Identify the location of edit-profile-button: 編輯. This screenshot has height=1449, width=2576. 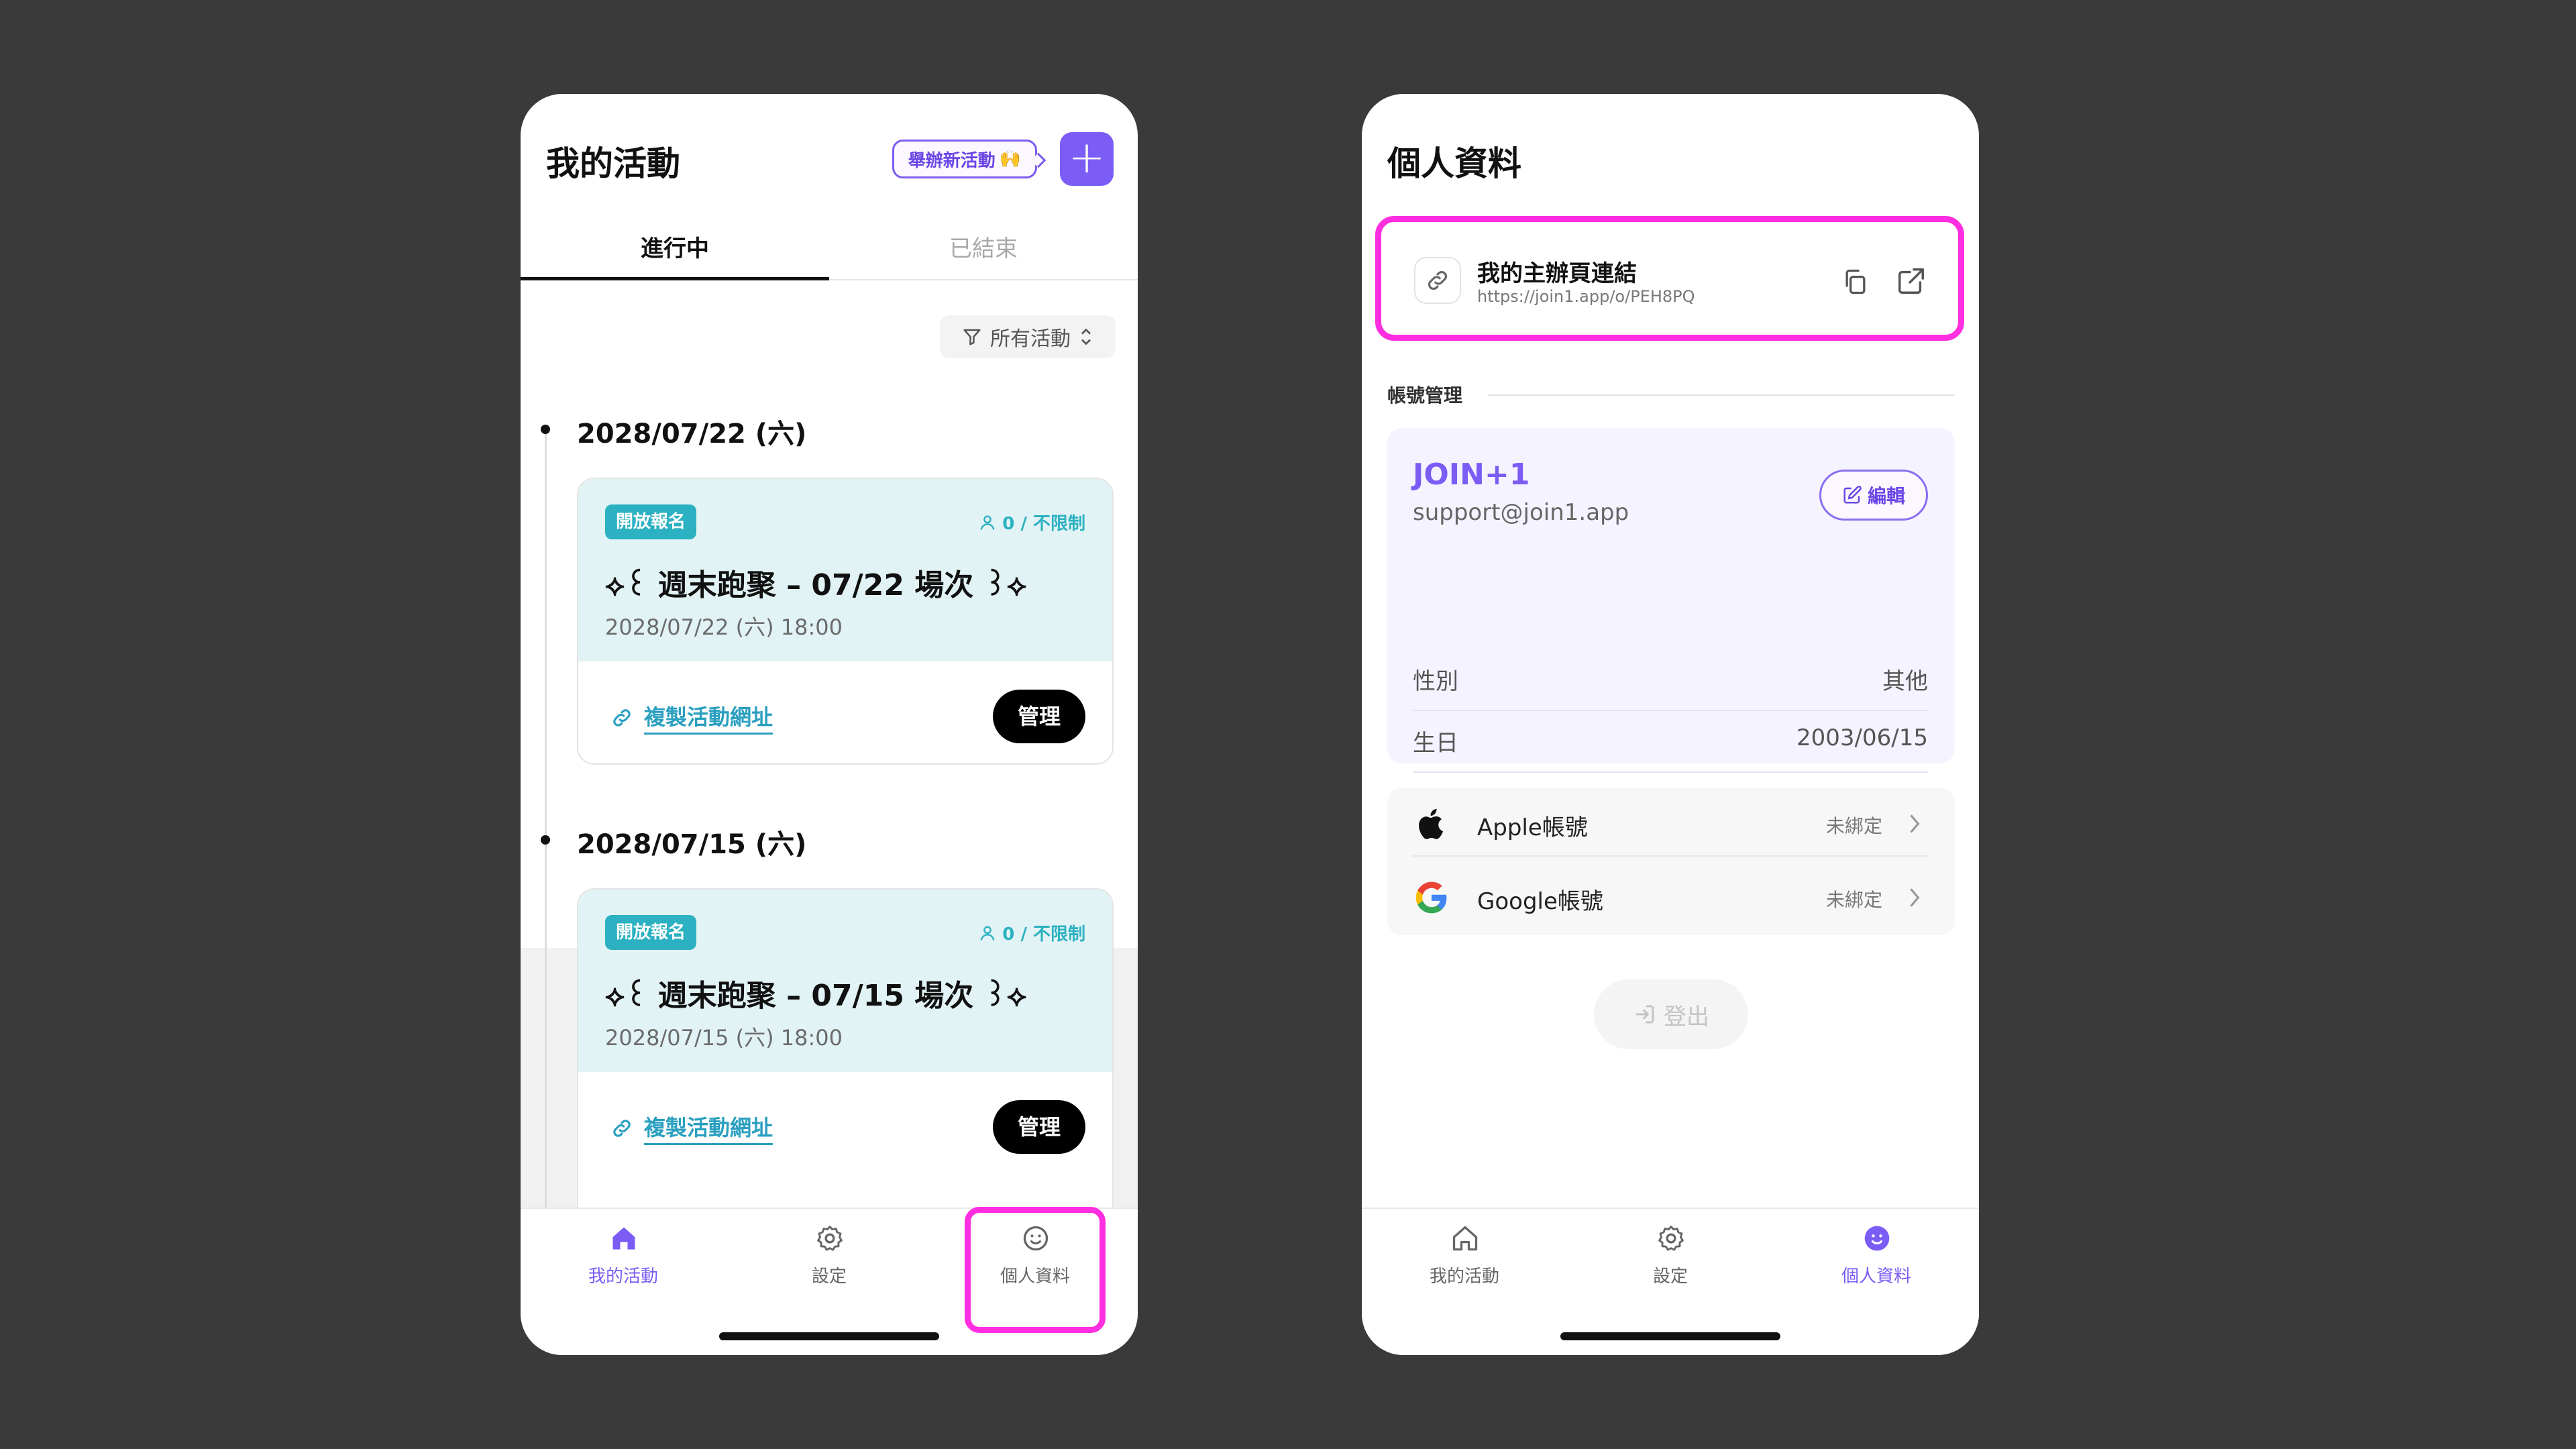
(1873, 495).